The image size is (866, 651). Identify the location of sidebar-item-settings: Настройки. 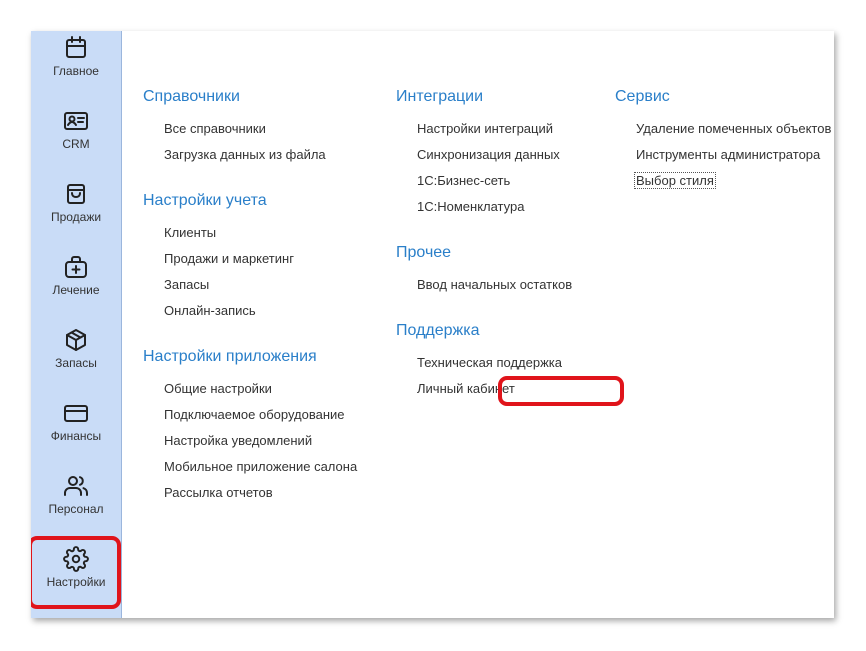
(76, 576).